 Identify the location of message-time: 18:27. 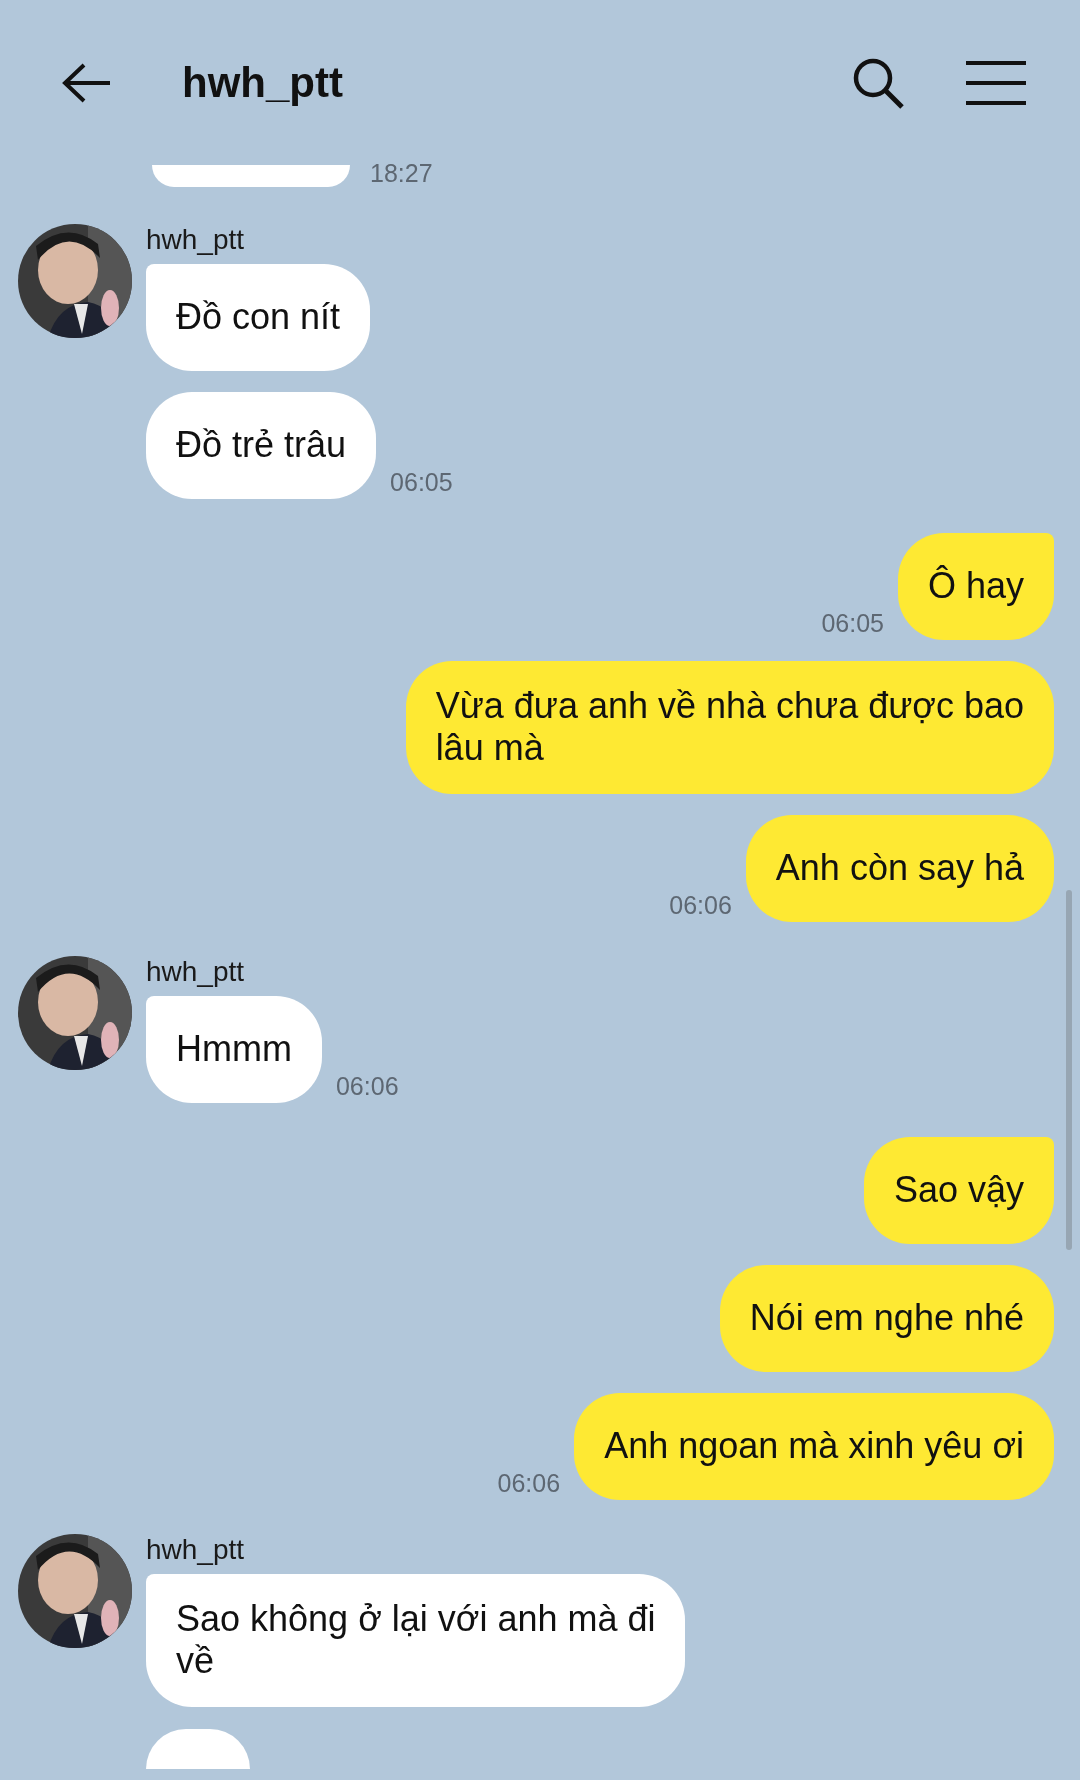
(401, 174).